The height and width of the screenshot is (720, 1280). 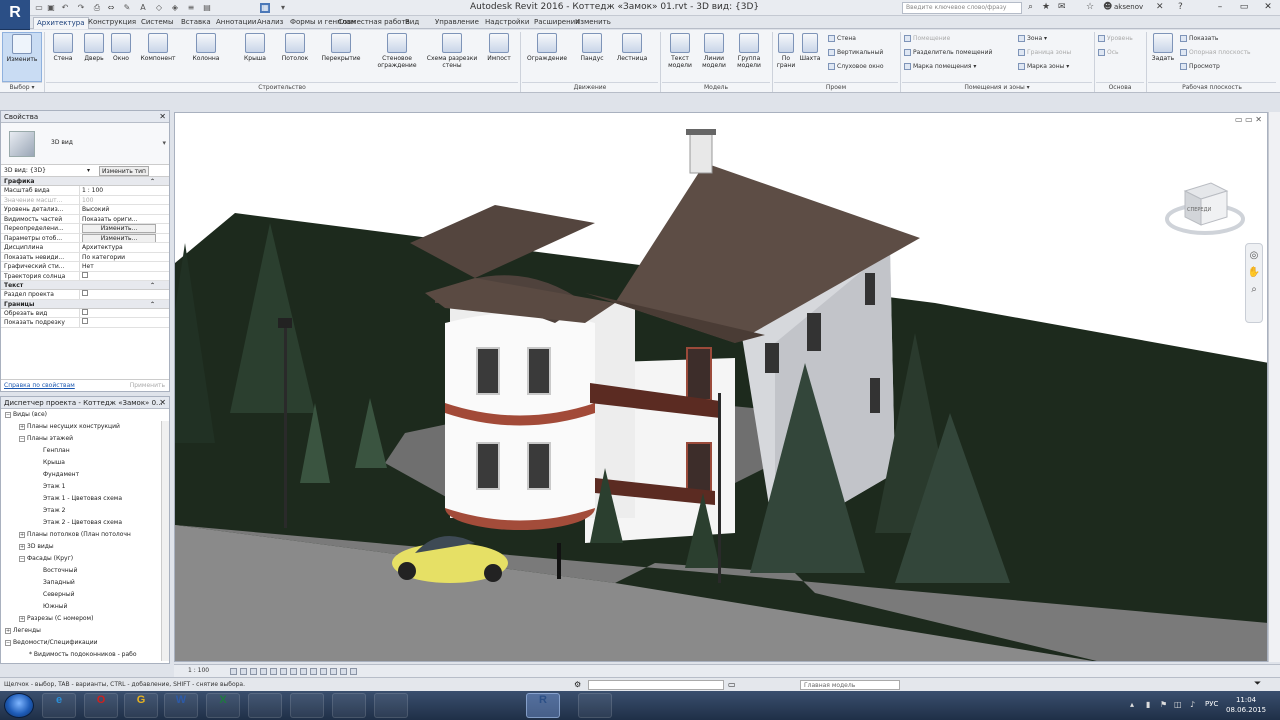 I want to click on property-row: Масштаб вида 1 : 100, so click(x=85, y=191).